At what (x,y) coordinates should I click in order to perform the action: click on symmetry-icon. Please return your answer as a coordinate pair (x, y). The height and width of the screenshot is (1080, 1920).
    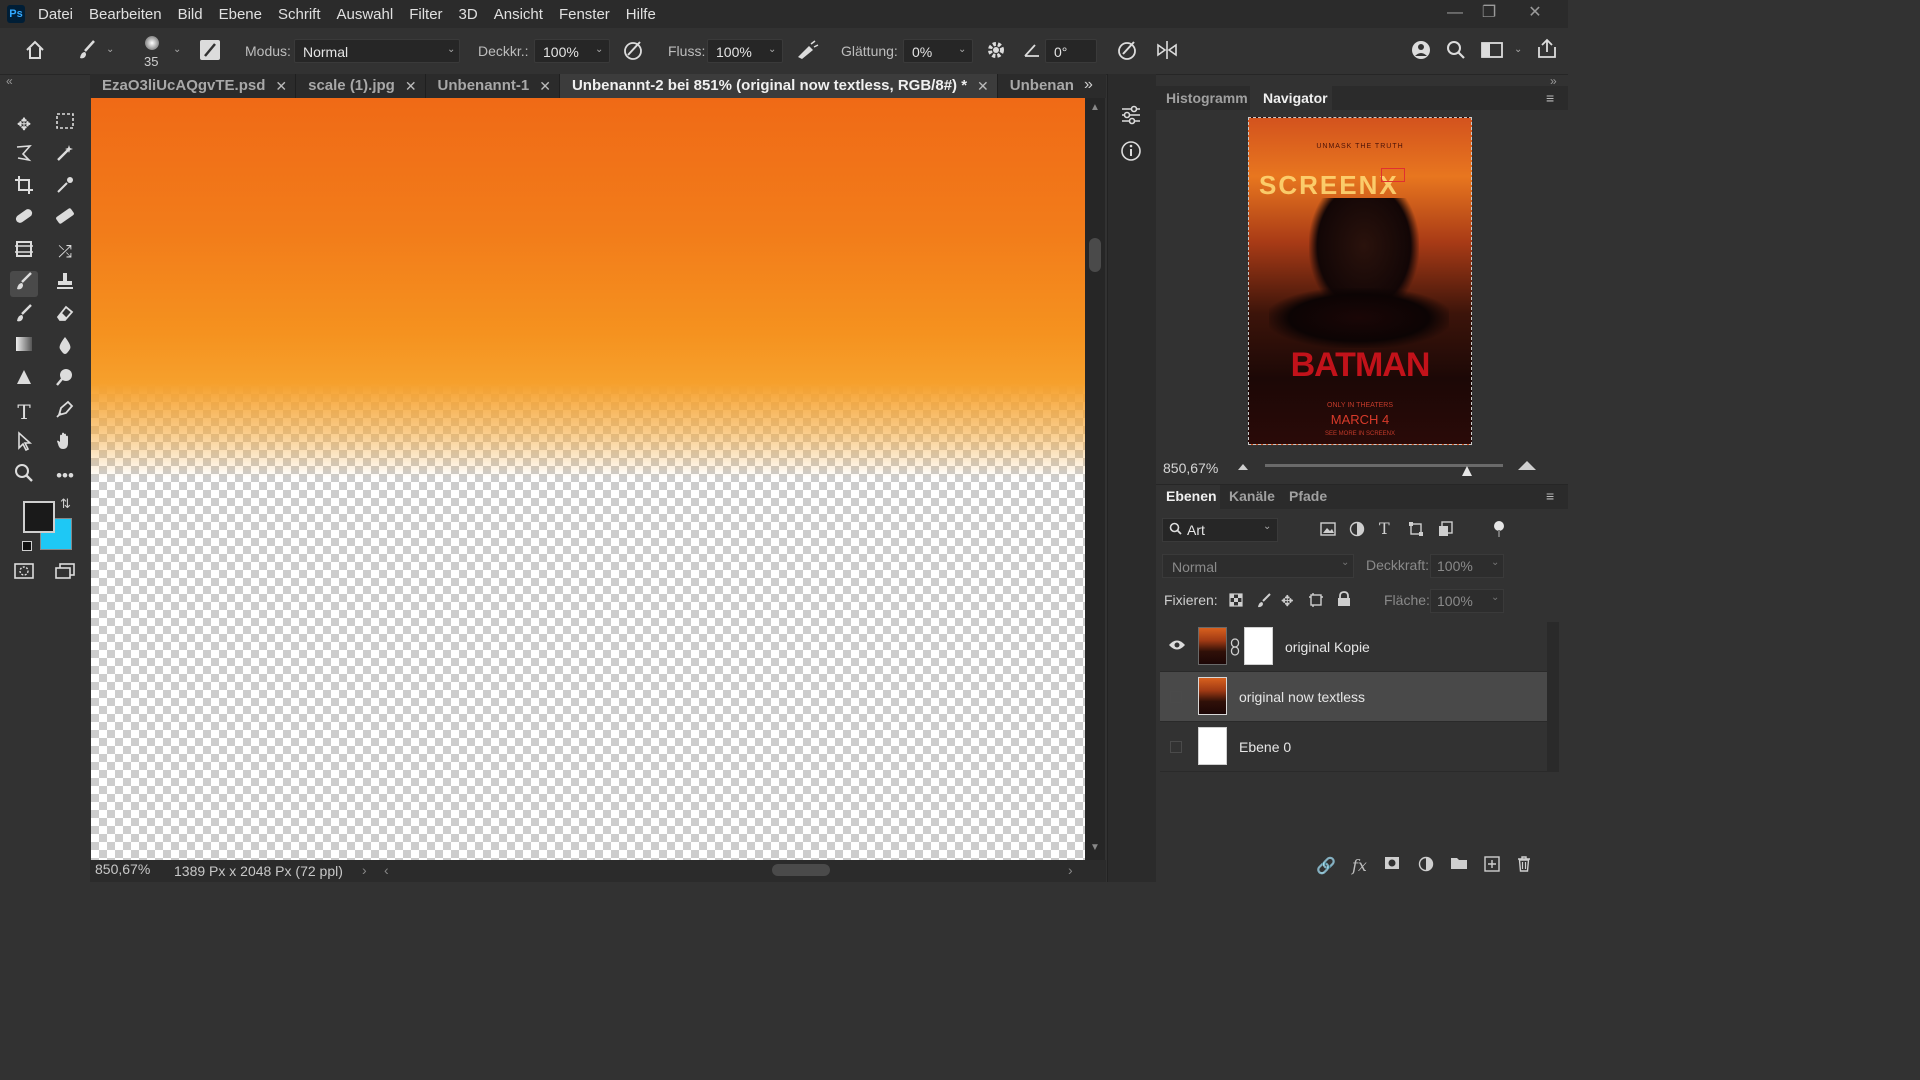
    Looking at the image, I should click on (1167, 52).